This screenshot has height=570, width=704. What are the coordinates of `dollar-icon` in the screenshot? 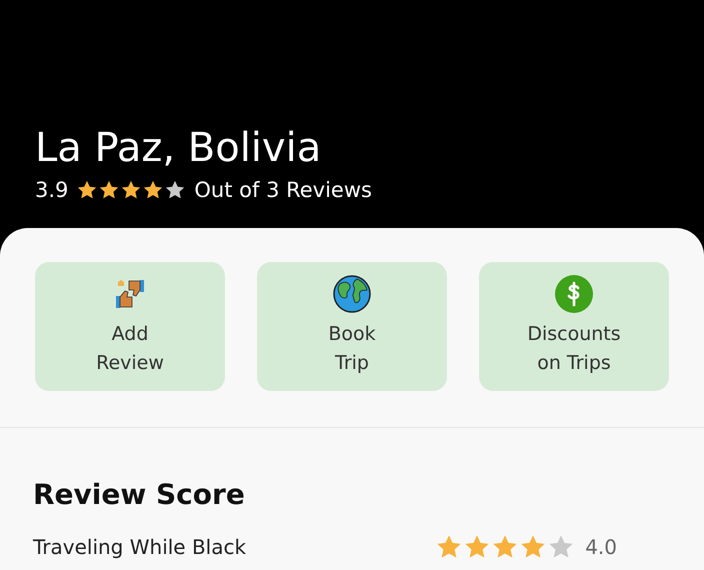 It's located at (574, 294).